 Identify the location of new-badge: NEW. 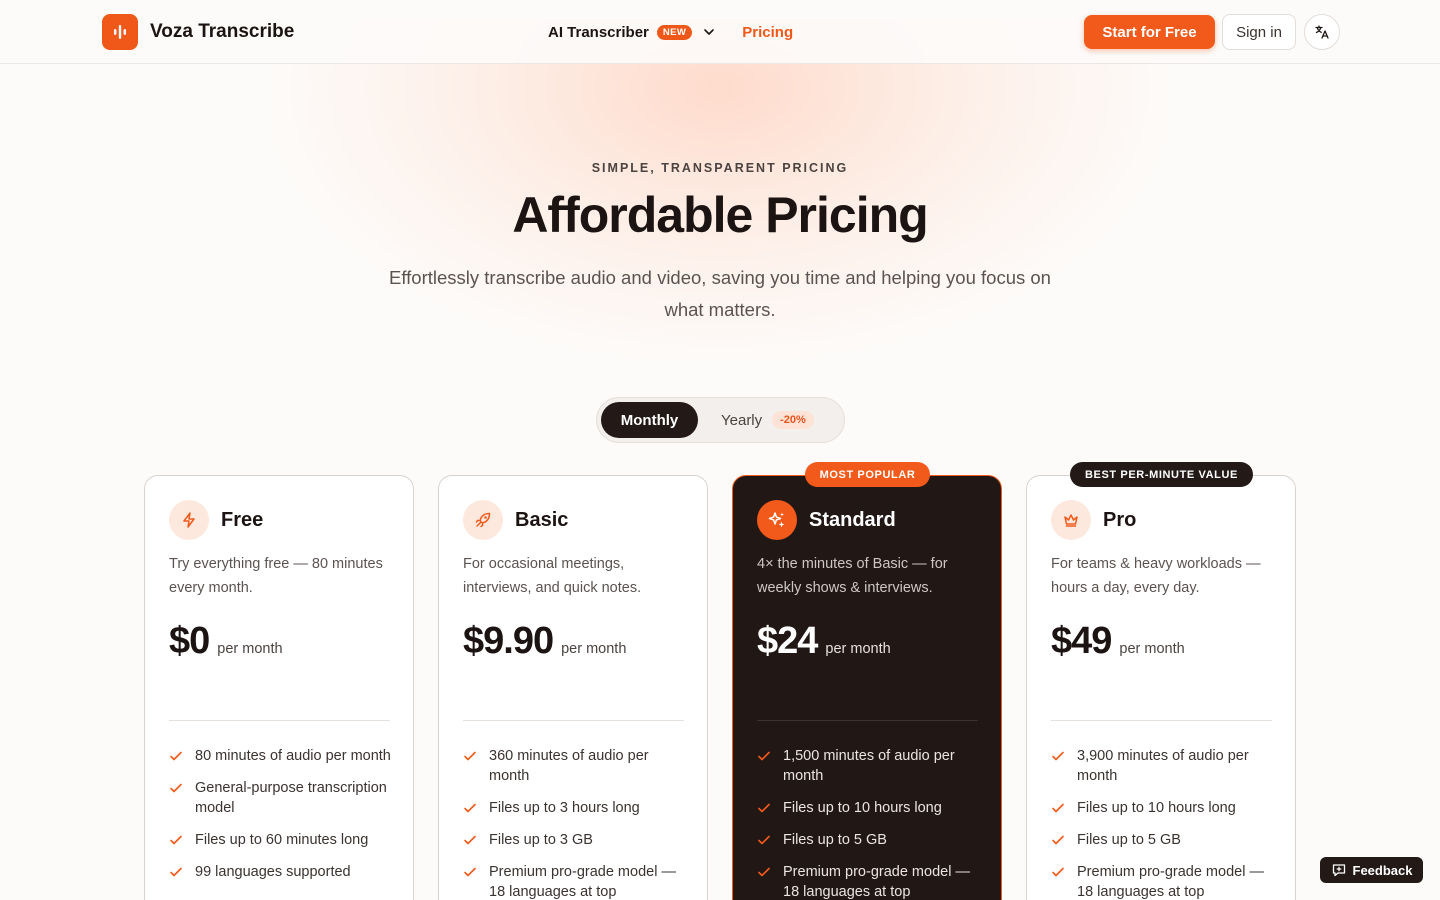
(674, 32).